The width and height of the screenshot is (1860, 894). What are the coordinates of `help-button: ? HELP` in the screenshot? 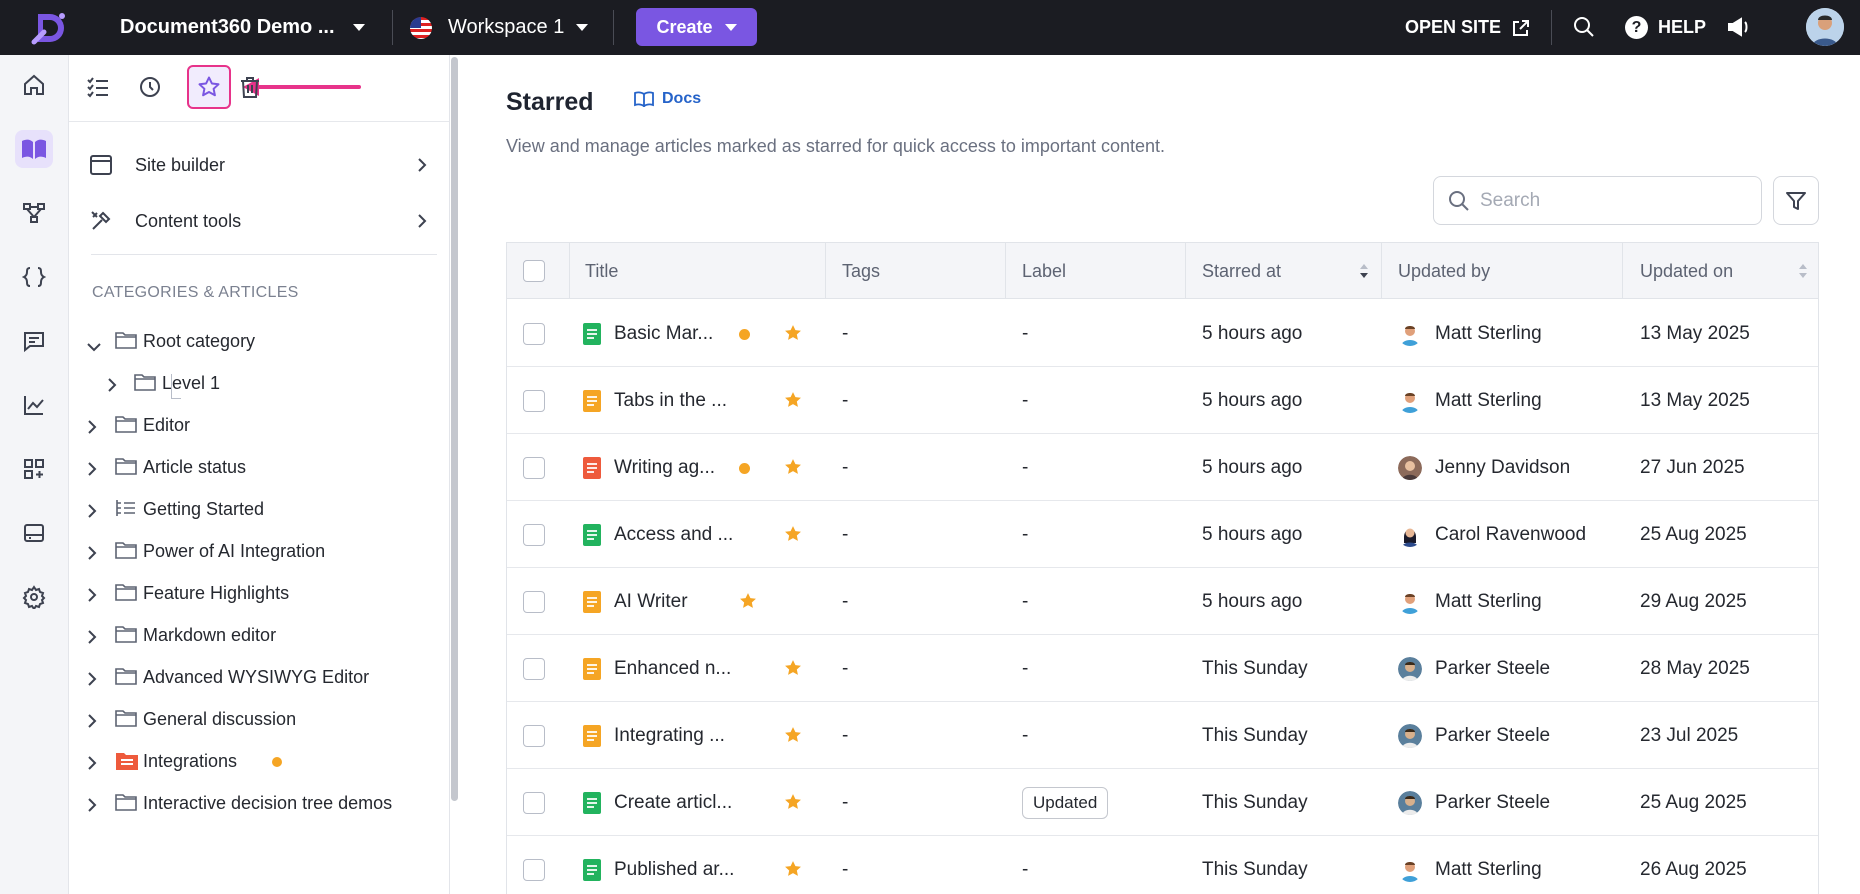 It's located at (1665, 27).